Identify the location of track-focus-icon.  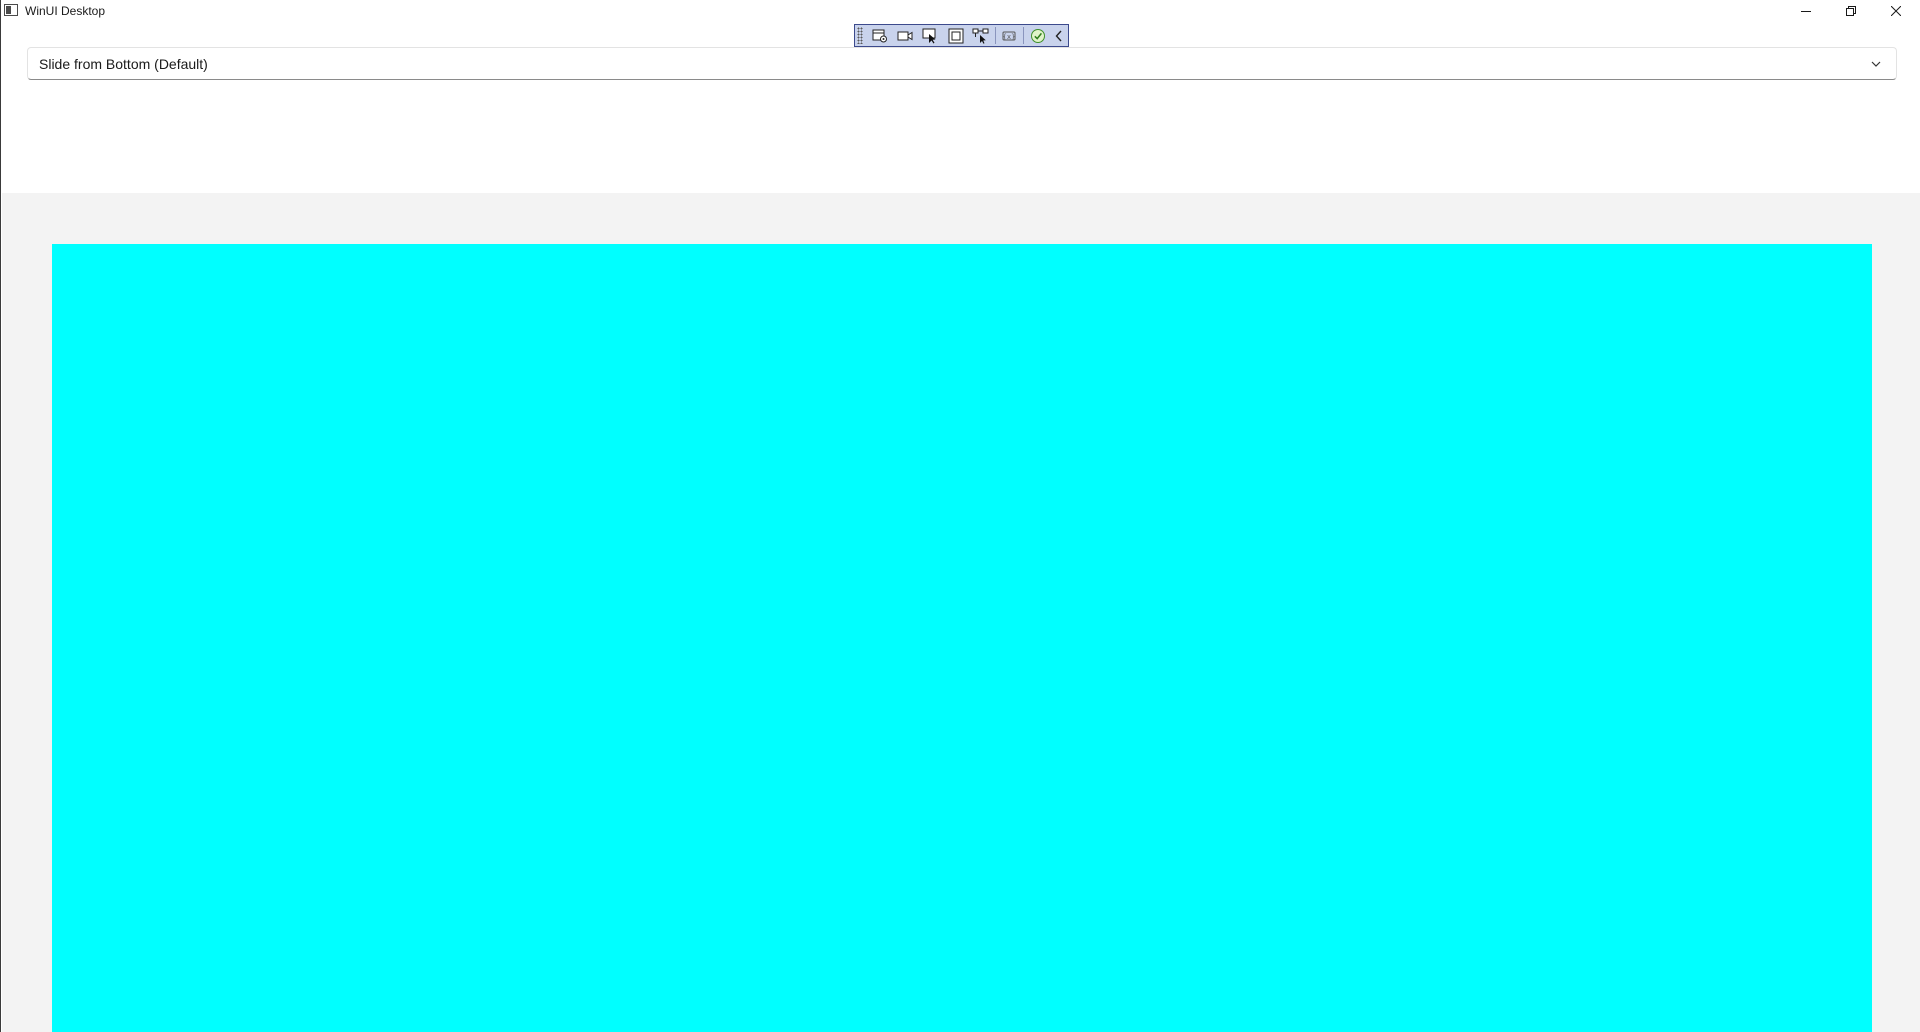
(980, 36).